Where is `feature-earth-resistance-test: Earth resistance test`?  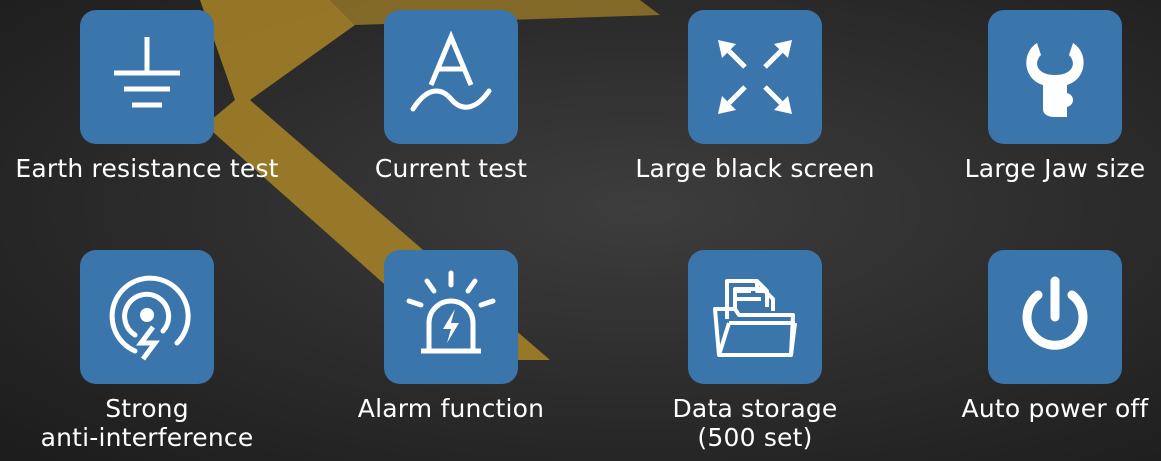 feature-earth-resistance-test: Earth resistance test is located at coordinates (148, 96).